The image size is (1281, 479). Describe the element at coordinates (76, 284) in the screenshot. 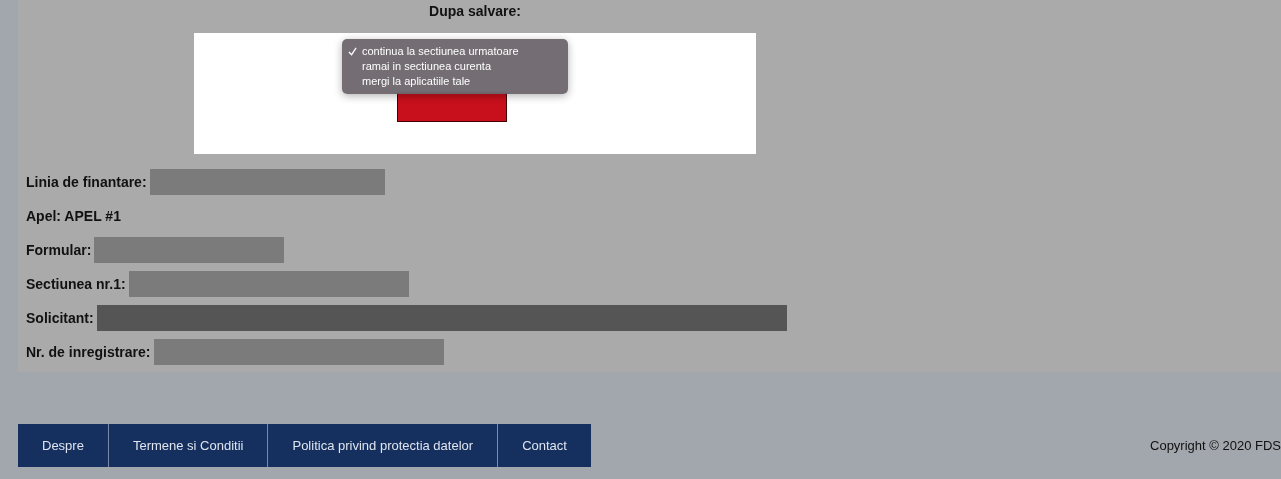

I see `field-label: Sectiunea nr.1:` at that location.